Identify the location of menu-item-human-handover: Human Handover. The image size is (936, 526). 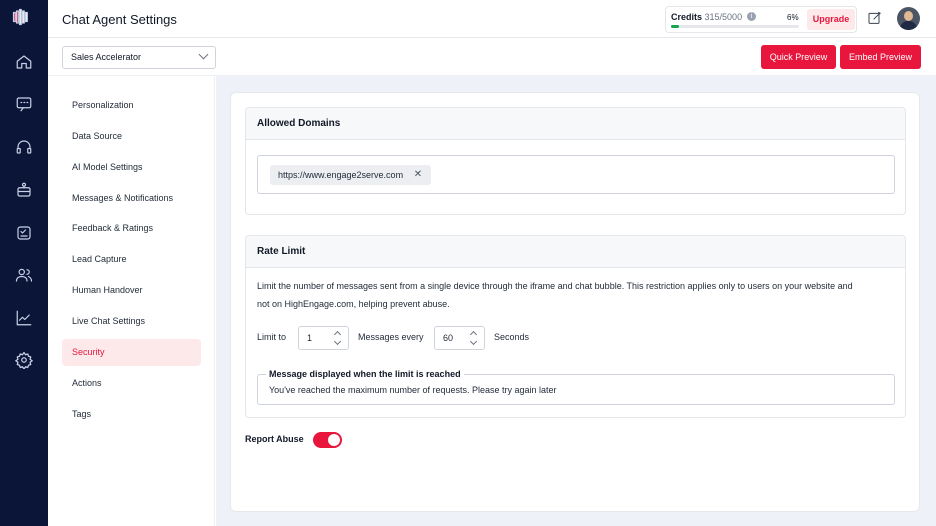
(131, 290).